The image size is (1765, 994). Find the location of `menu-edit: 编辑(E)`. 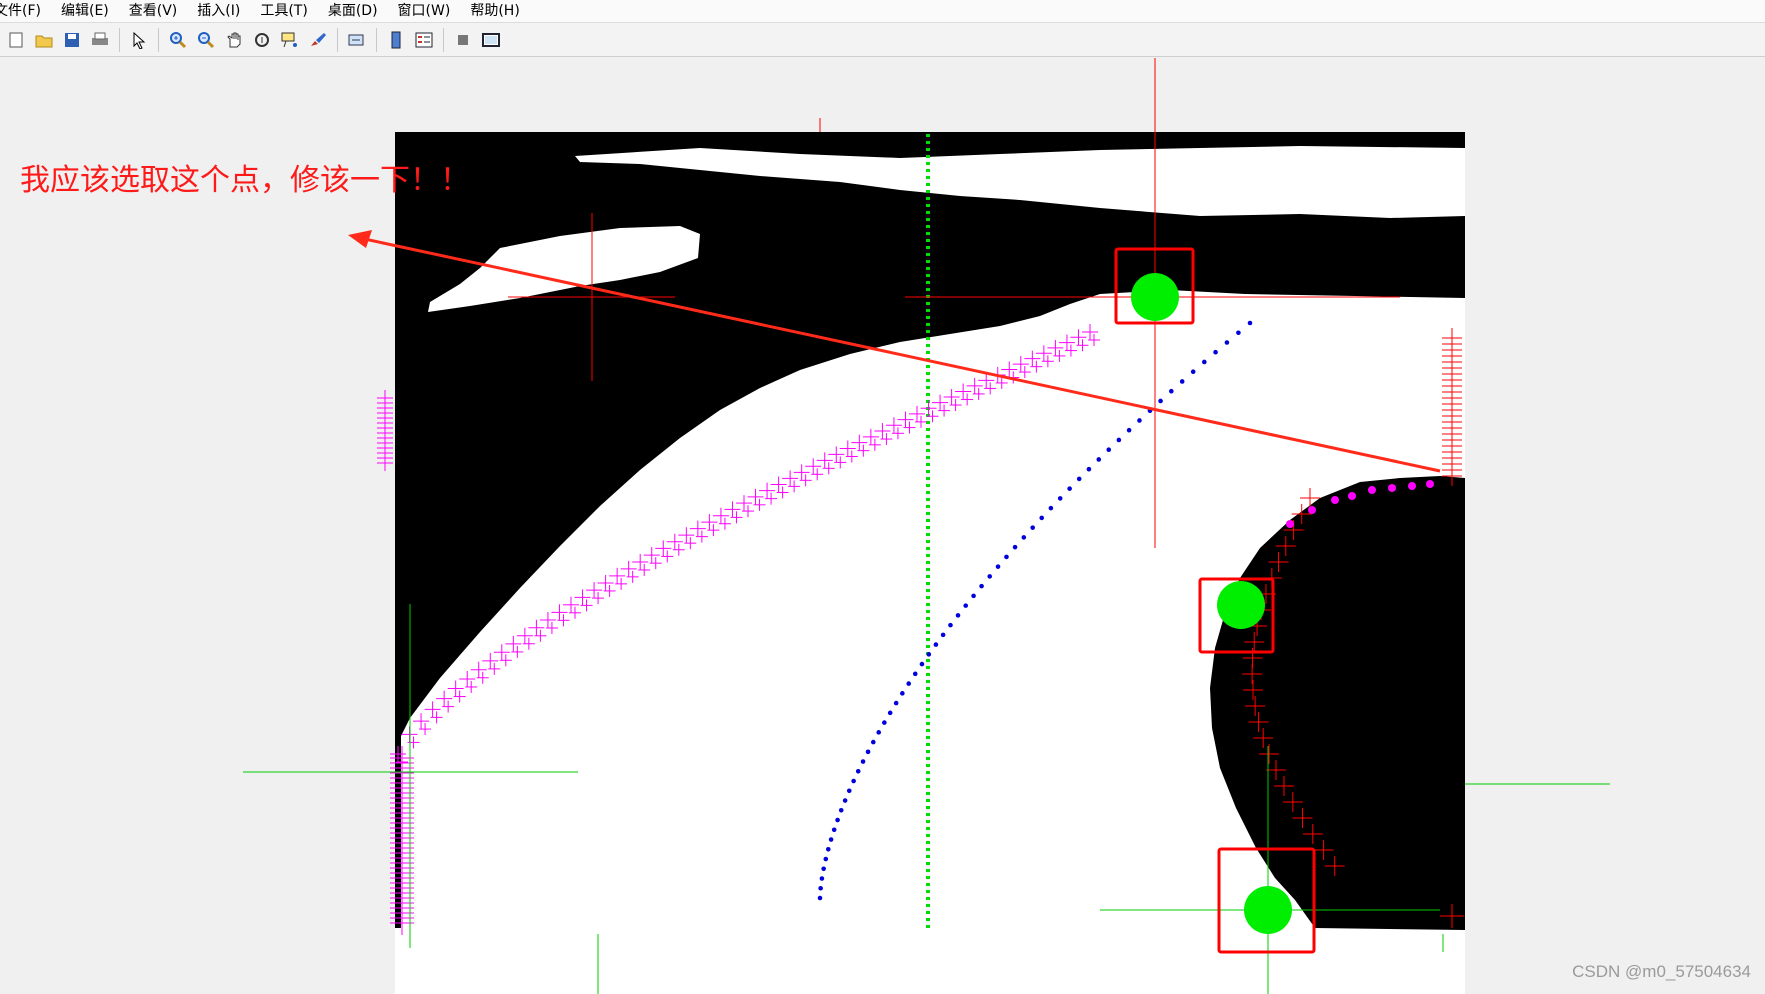

menu-edit: 编辑(E) is located at coordinates (85, 11).